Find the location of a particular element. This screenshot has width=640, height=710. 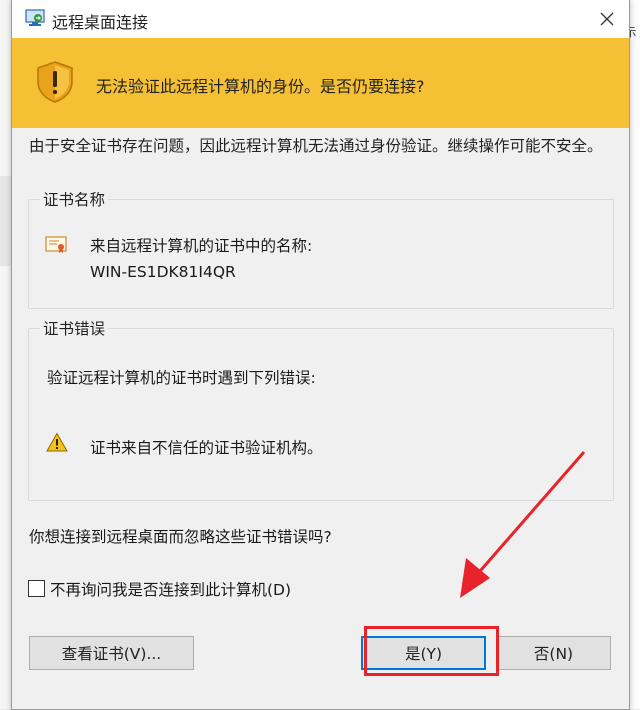

cert-name-label: 来自远程计算机的证书中的名称: is located at coordinates (201, 246).